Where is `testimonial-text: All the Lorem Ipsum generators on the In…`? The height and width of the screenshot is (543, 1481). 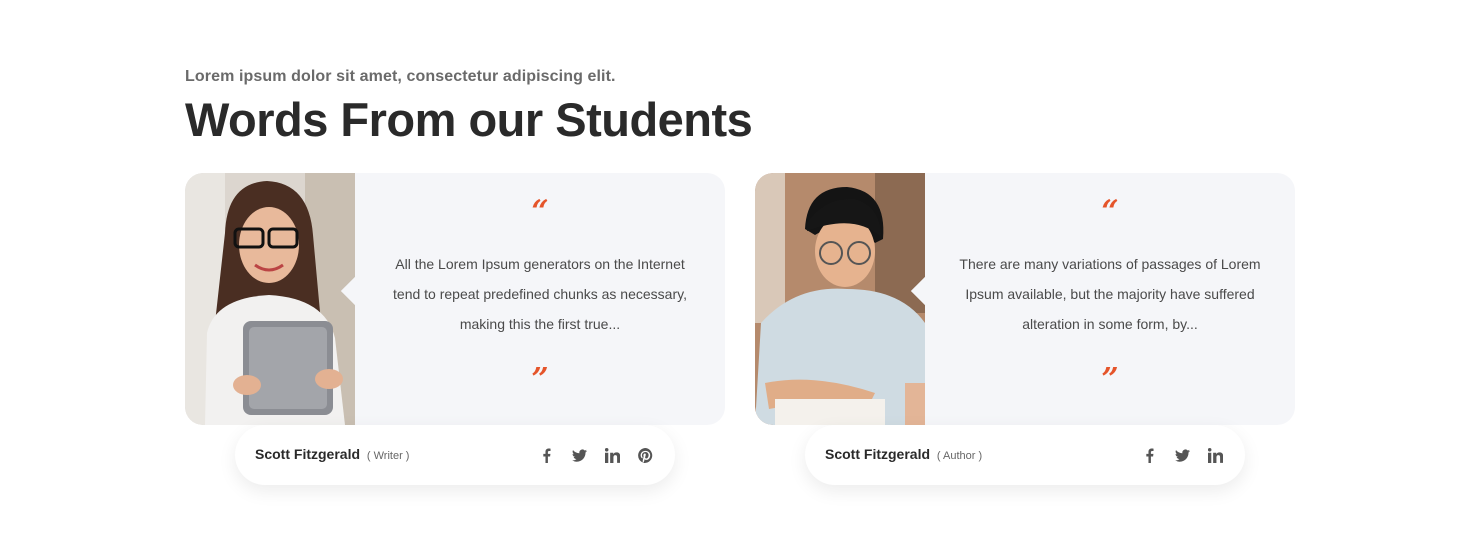 testimonial-text: All the Lorem Ipsum generators on the In… is located at coordinates (540, 294).